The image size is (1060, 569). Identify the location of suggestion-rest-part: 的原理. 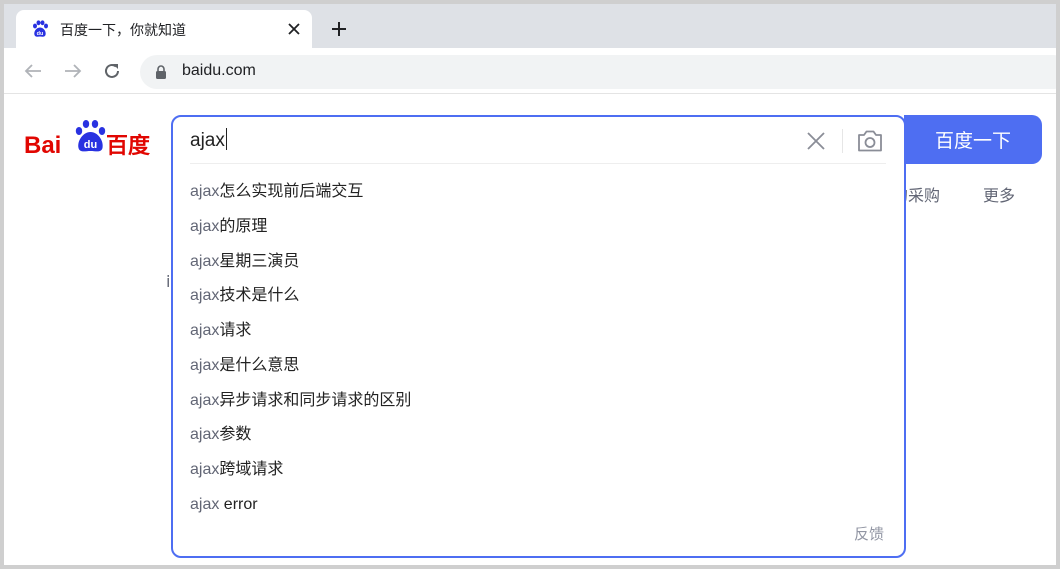
(243, 226).